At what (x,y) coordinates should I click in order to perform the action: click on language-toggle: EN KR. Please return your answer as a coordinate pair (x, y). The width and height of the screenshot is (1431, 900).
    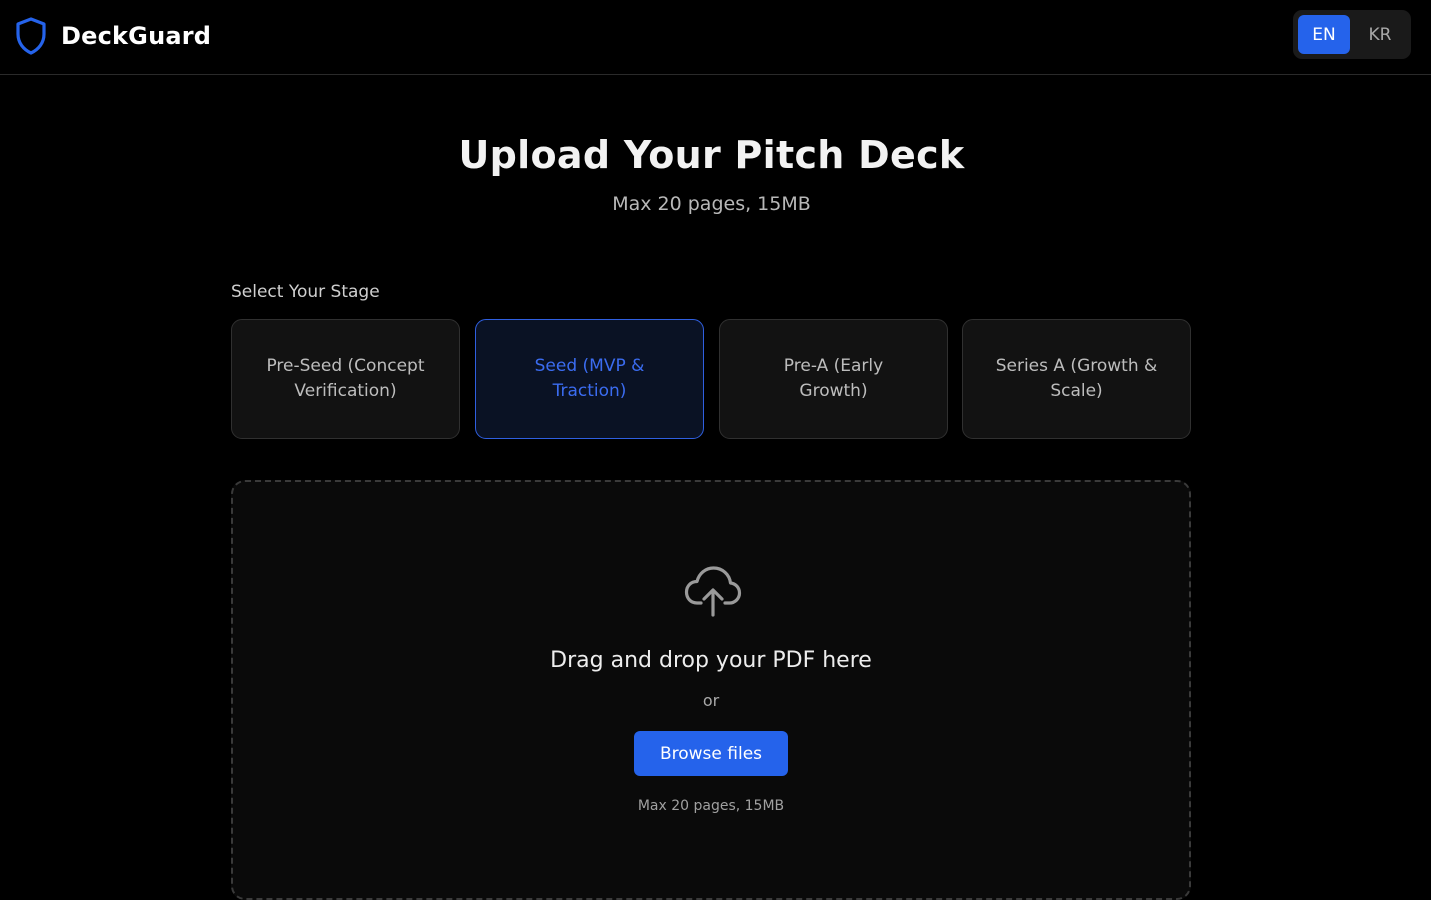
    Looking at the image, I should click on (1352, 34).